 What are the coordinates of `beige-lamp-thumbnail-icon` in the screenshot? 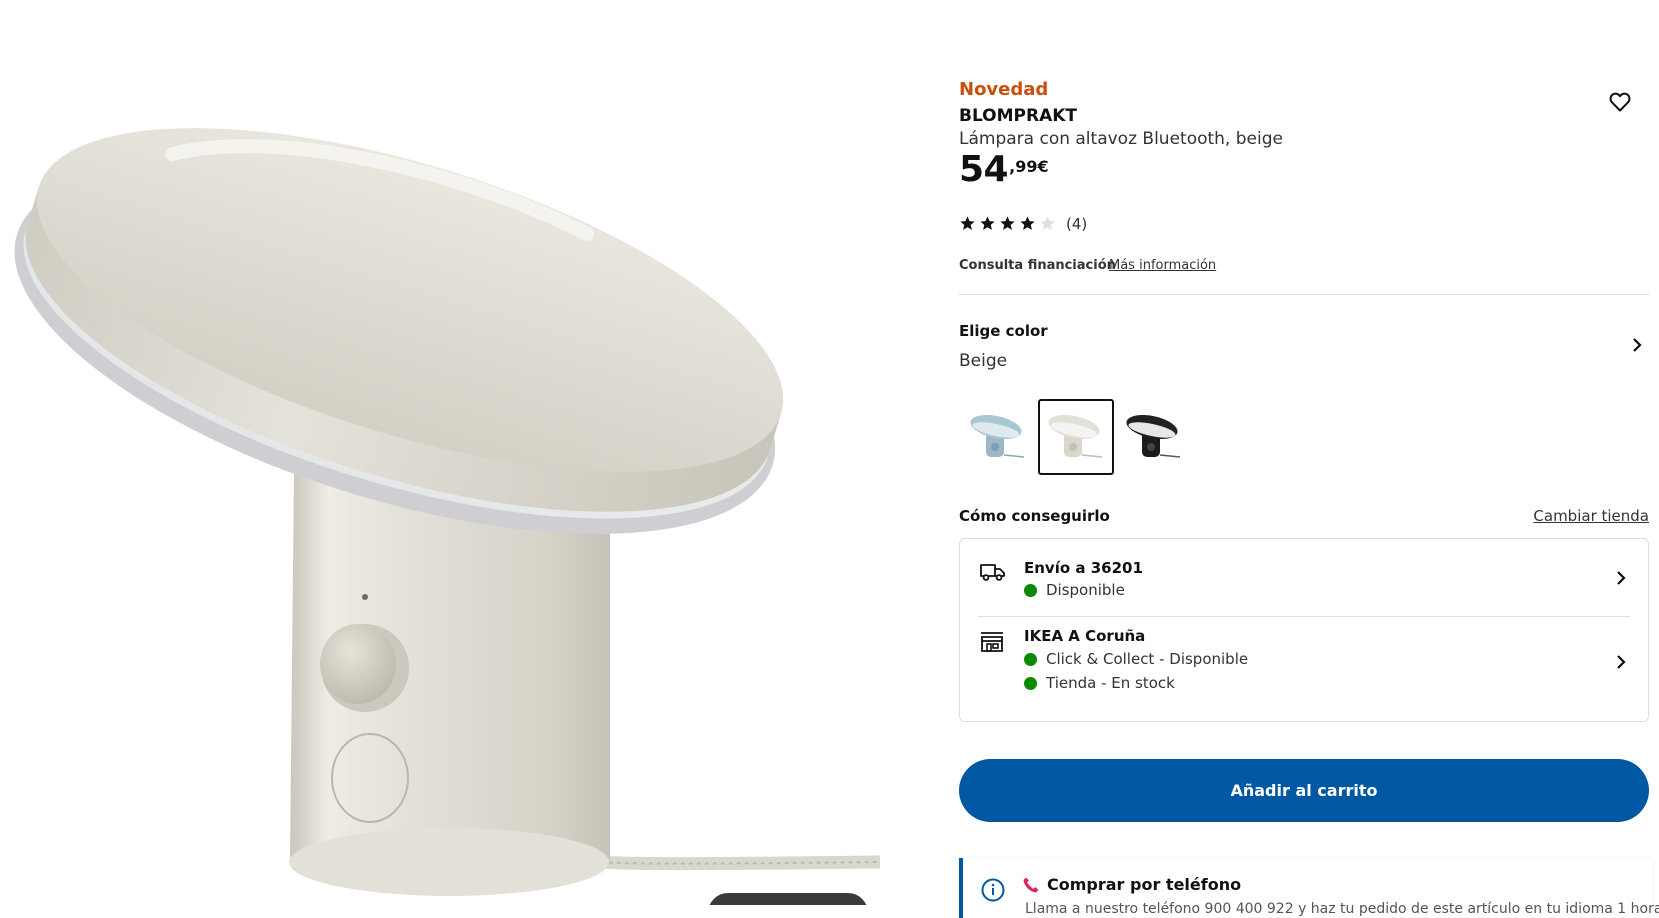 It's located at (1075, 436).